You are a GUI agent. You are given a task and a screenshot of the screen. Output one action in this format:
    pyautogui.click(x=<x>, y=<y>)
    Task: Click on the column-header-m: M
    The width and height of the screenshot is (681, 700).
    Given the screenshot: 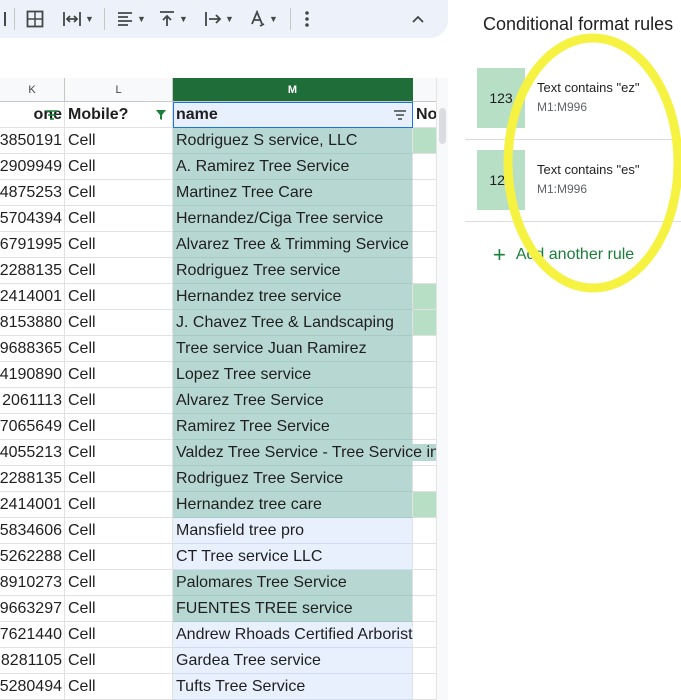 What is the action you would take?
    pyautogui.click(x=293, y=90)
    